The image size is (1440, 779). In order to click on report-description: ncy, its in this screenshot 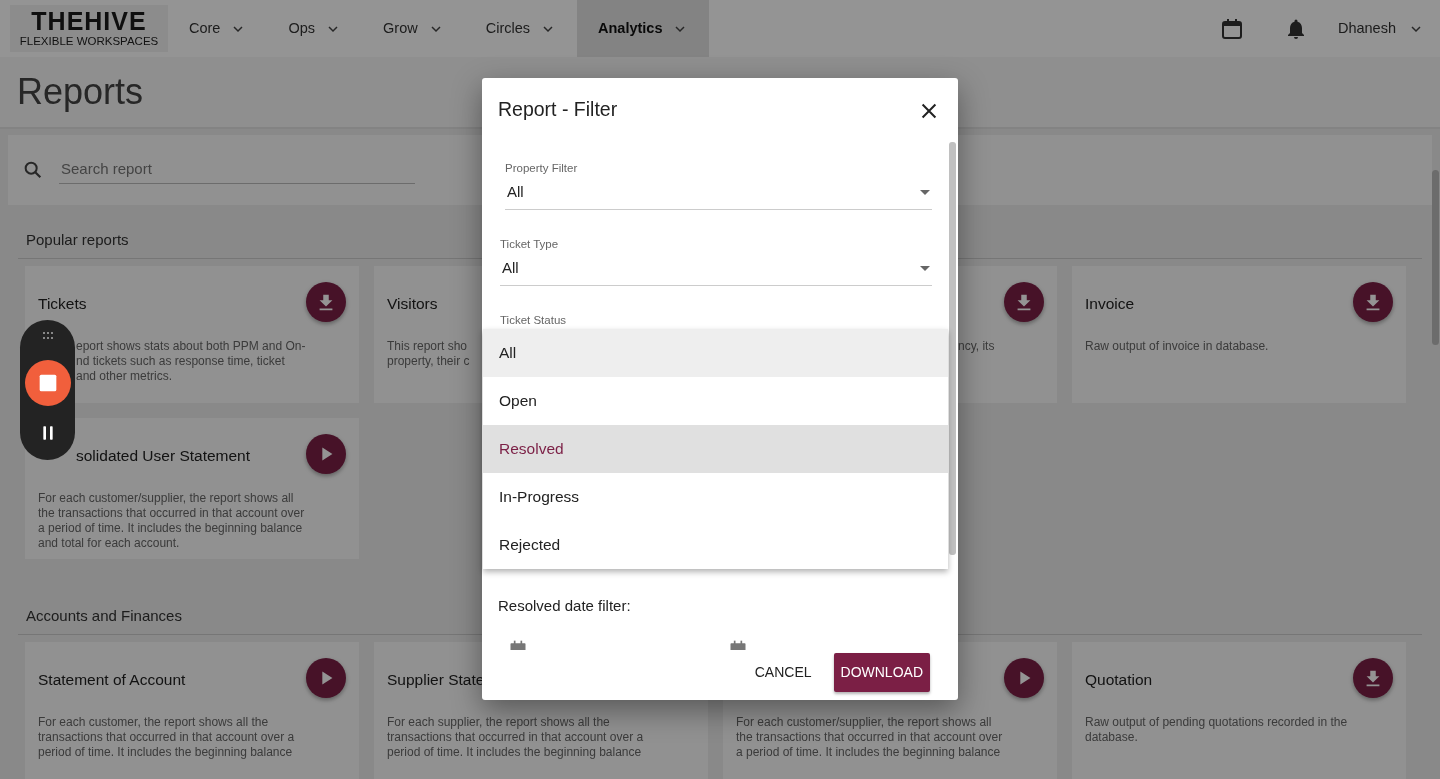, I will do `click(976, 346)`.